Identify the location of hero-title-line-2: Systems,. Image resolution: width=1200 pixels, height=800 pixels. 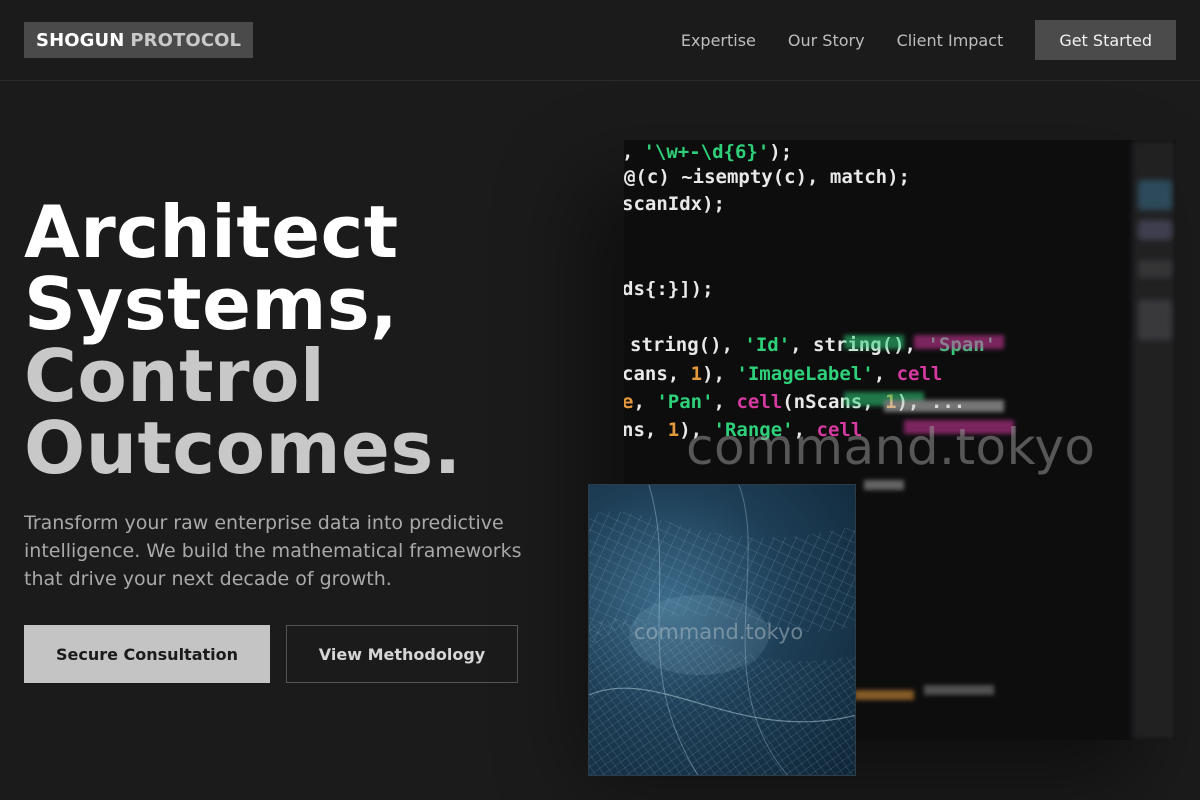
(211, 304).